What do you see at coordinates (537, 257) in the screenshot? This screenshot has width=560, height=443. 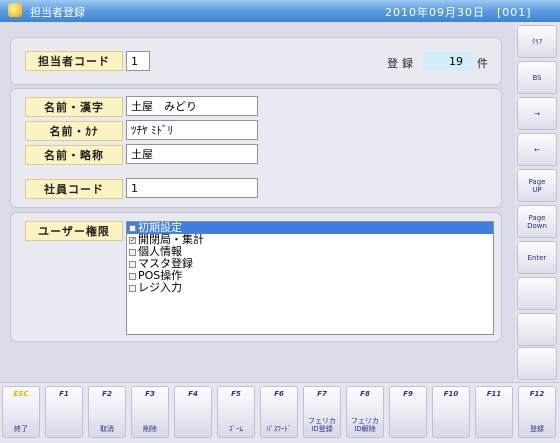 I see `enter-button: Enter` at bounding box center [537, 257].